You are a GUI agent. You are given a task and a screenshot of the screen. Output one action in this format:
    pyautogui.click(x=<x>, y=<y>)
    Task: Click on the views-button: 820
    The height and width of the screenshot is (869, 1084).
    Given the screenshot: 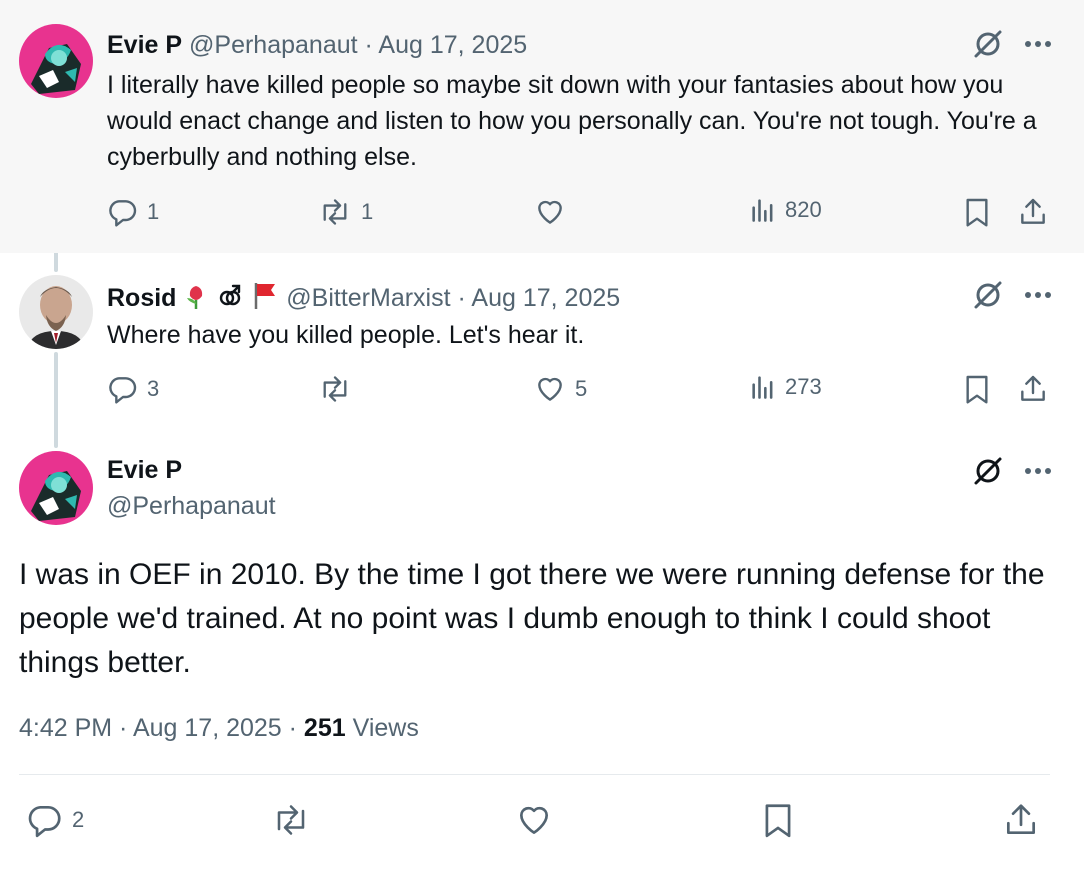 What is the action you would take?
    pyautogui.click(x=785, y=210)
    